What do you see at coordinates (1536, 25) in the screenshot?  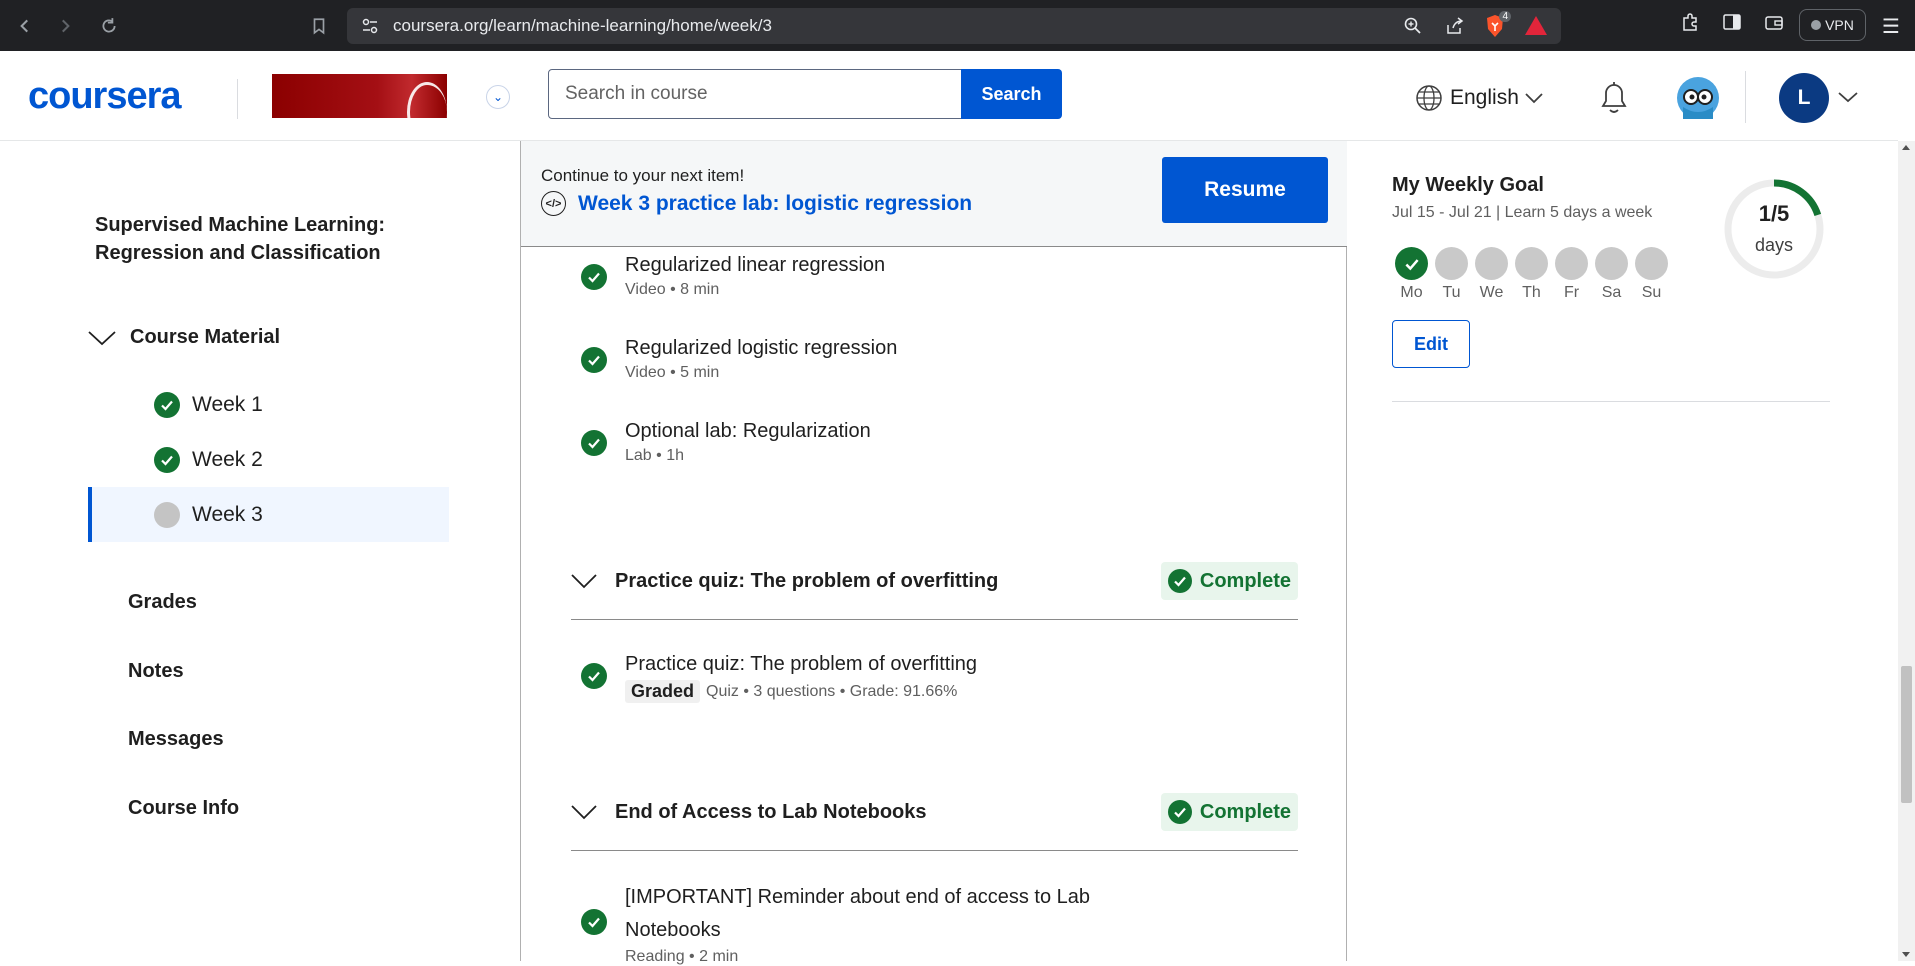 I see `brave-rewards-icon` at bounding box center [1536, 25].